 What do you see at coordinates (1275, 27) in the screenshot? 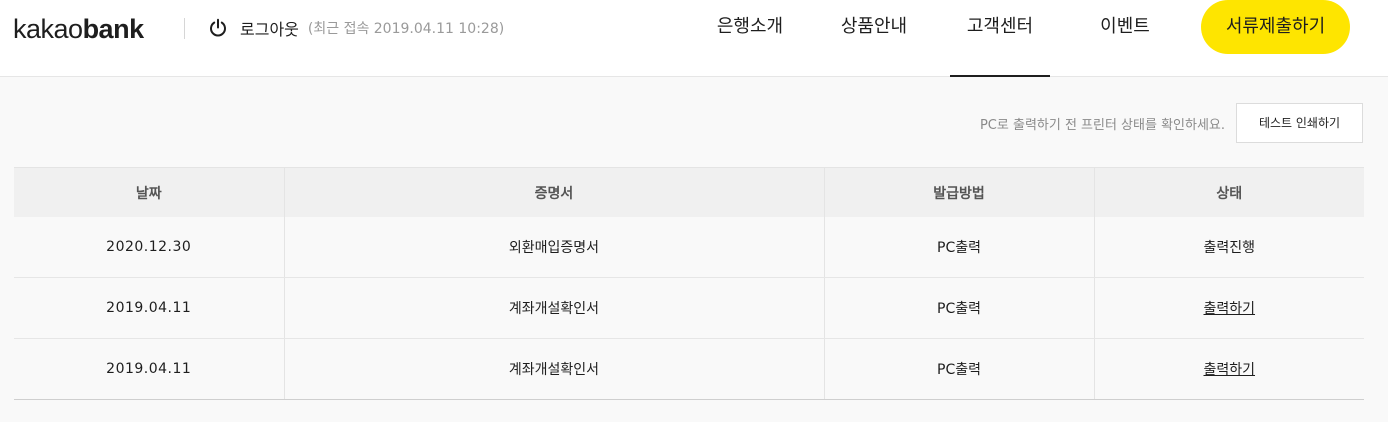
I see `submit-documents-button: 서류제출하기` at bounding box center [1275, 27].